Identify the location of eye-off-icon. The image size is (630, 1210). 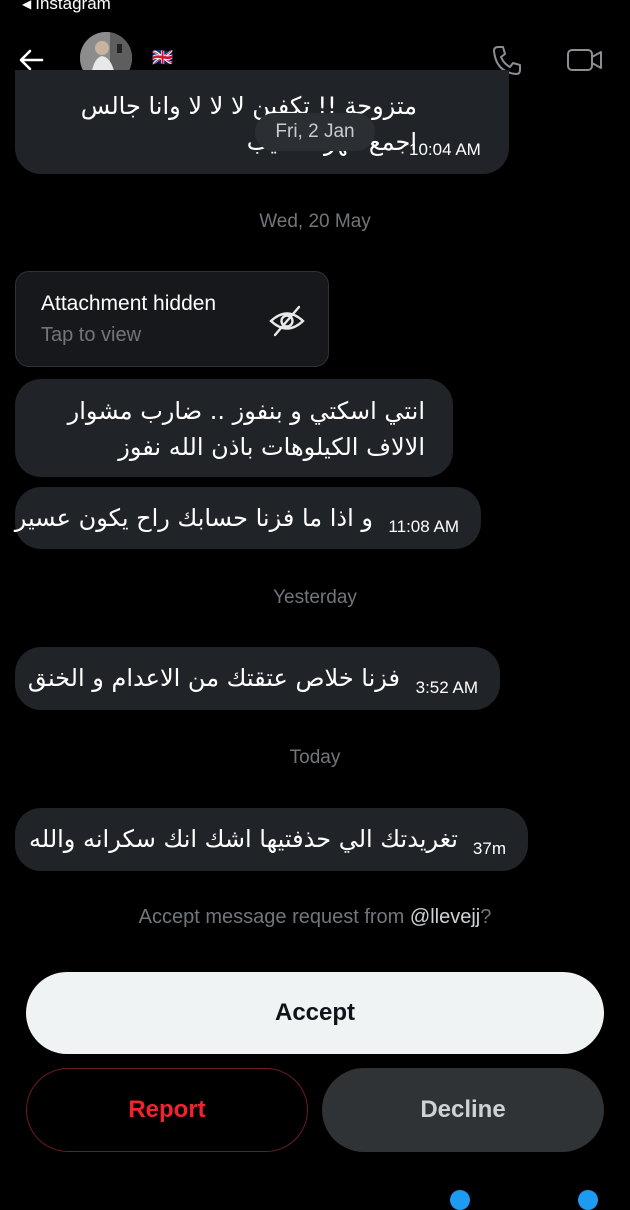
(287, 321).